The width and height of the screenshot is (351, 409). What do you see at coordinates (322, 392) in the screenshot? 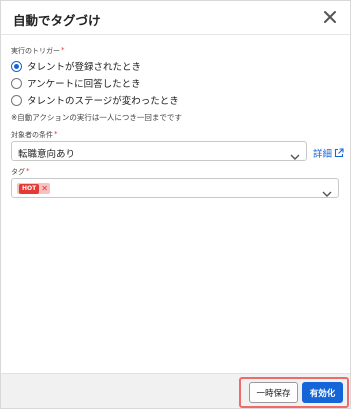
I see `enable-button: 有効化` at bounding box center [322, 392].